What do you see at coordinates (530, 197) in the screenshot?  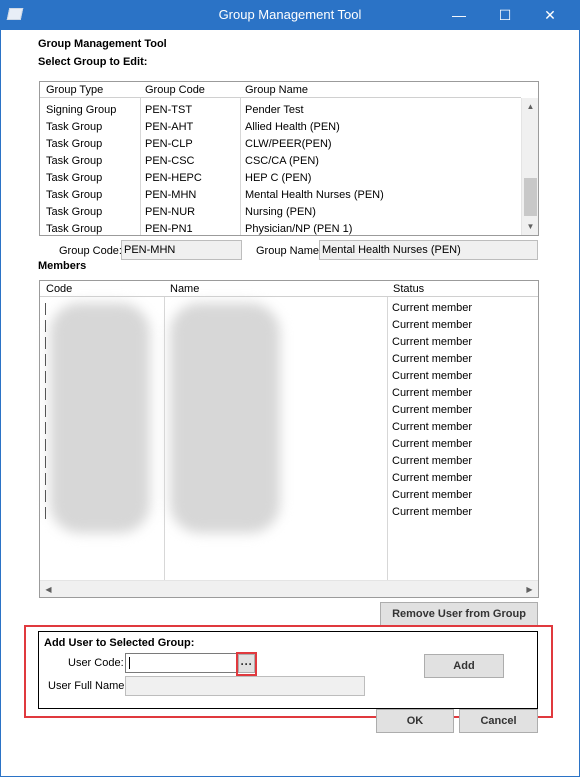 I see `scroll-thumb` at bounding box center [530, 197].